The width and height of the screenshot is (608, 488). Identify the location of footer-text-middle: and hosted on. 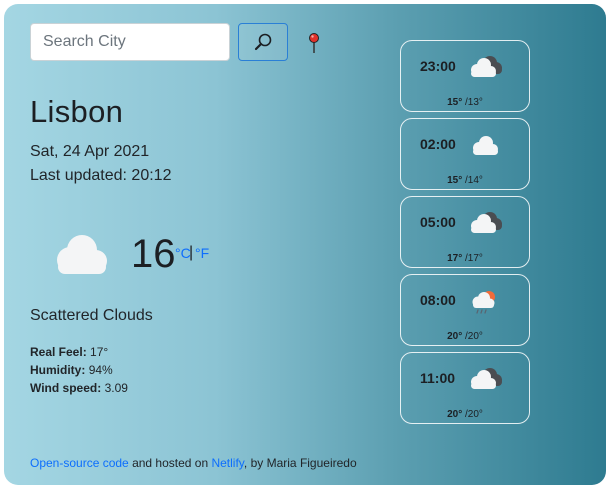
(170, 463).